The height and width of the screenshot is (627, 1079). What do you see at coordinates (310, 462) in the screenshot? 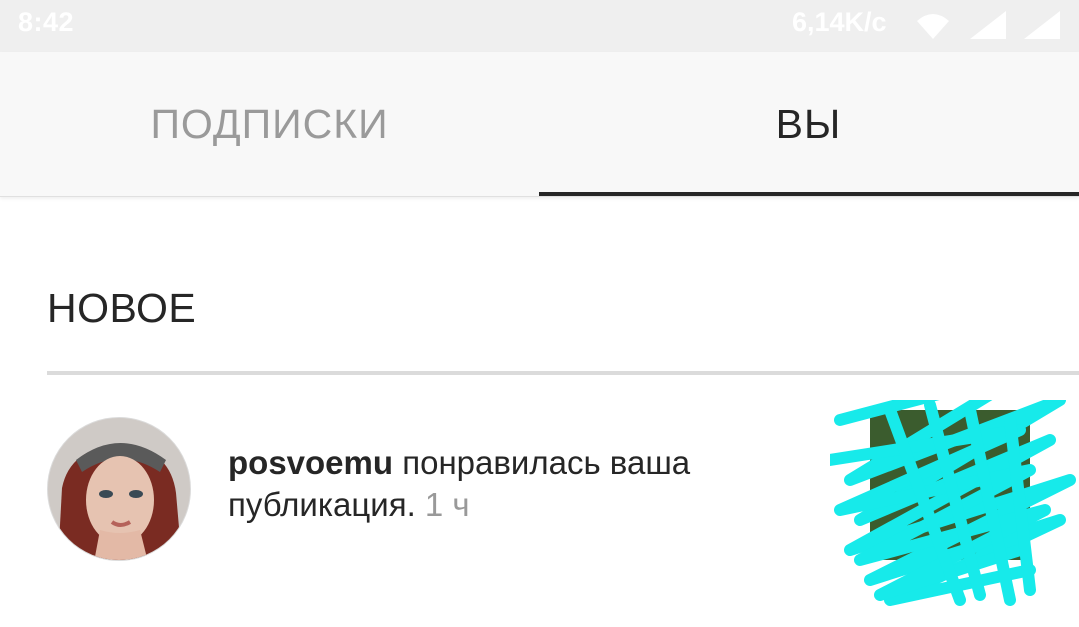
I see `notification-username: posvoemu` at bounding box center [310, 462].